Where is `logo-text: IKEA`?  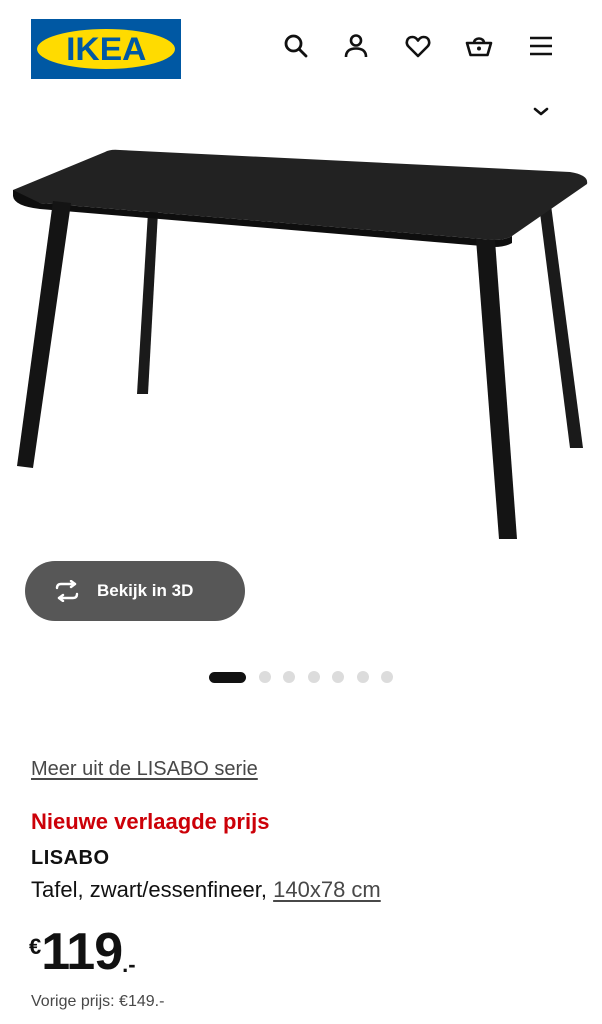 logo-text: IKEA is located at coordinates (106, 49).